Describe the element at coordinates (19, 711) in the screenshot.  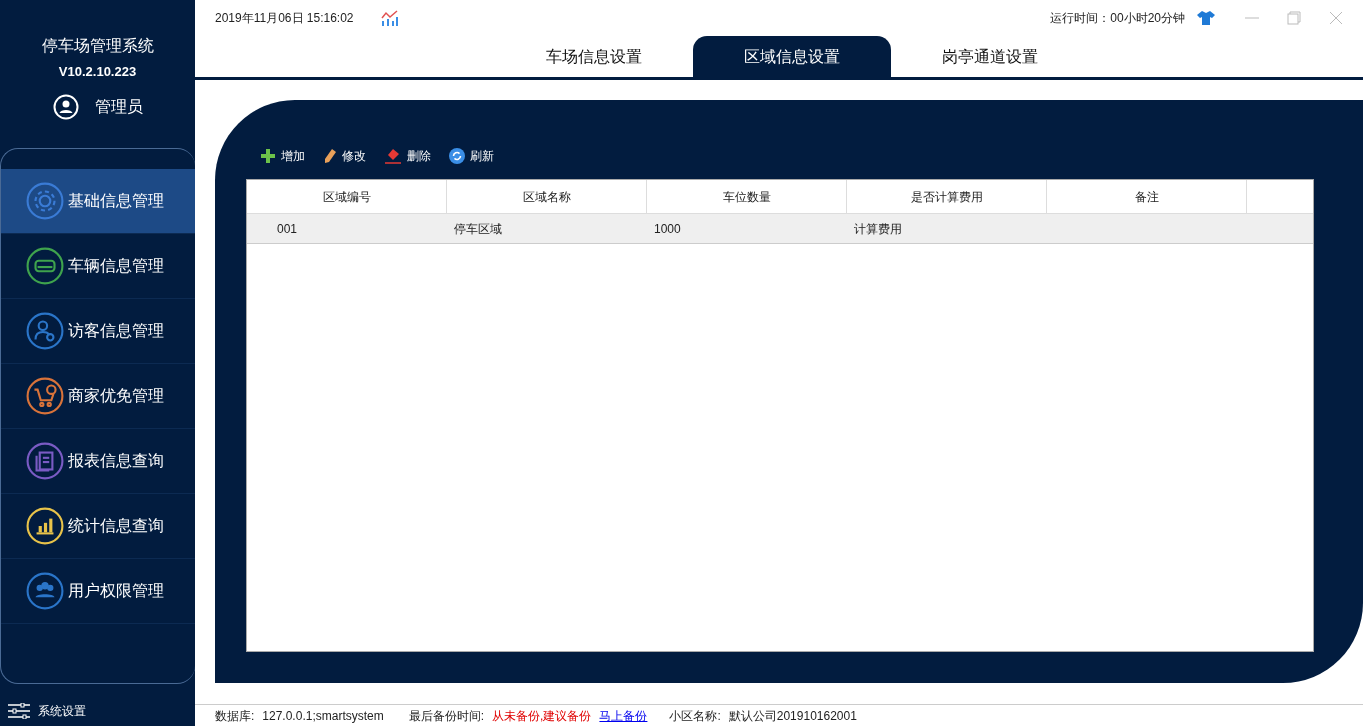
I see `sliders-icon` at that location.